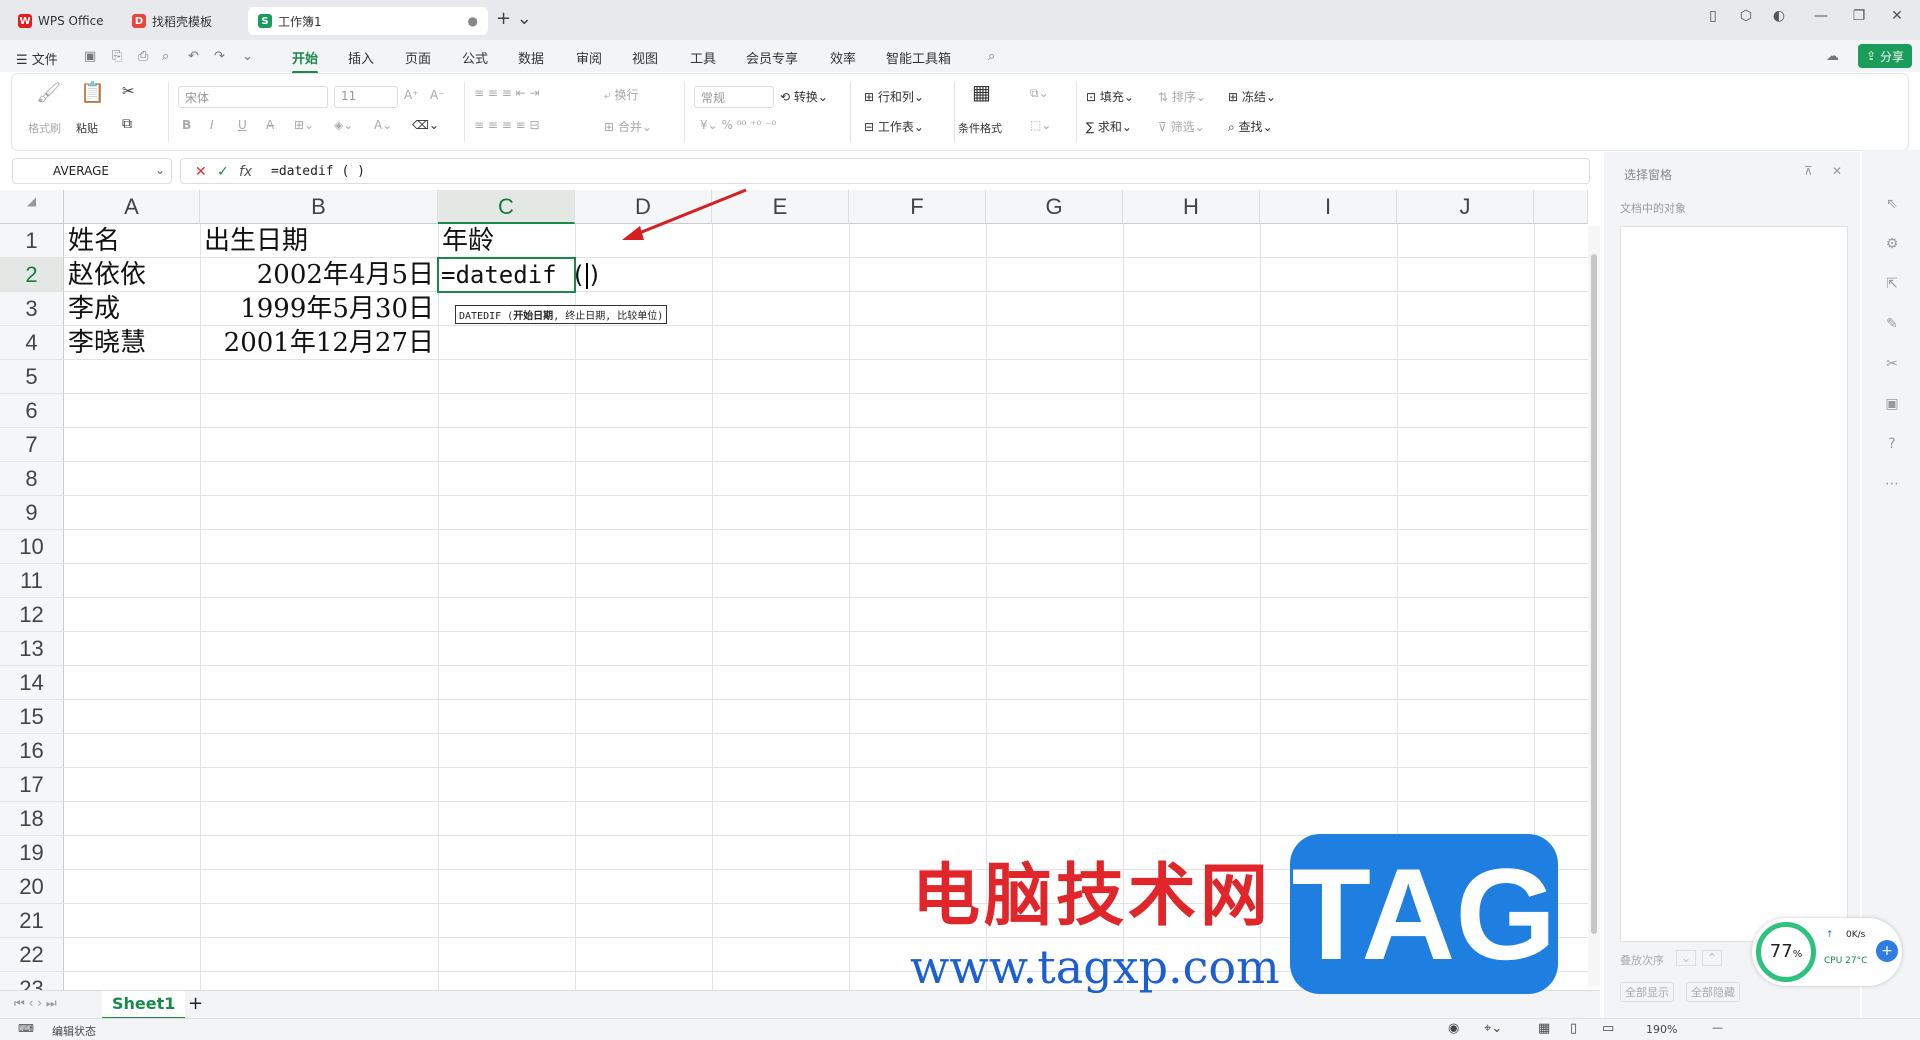  What do you see at coordinates (738, 125) in the screenshot?
I see `currency-icon: ¥⌄ % ⁰⁰ ⁺⁰ ⁻⁰` at bounding box center [738, 125].